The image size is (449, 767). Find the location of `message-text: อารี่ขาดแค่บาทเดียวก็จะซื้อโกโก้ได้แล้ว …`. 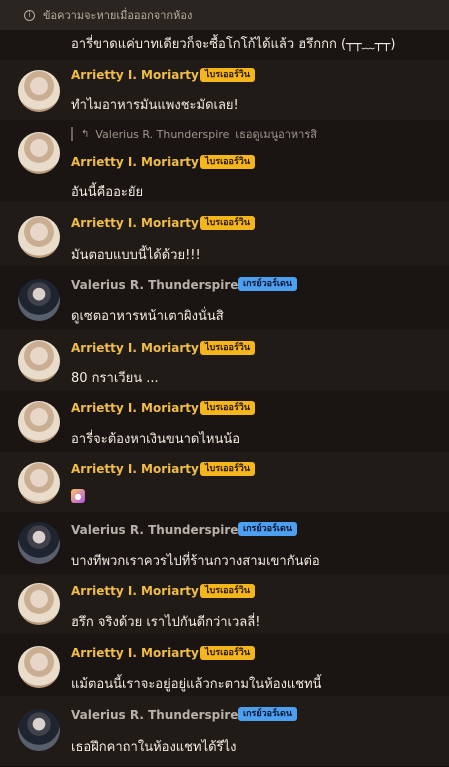

message-text: อารี่ขาดแค่บาทเดียวก็จะซื้อโกโก้ได้แล้ว … is located at coordinates (233, 44).